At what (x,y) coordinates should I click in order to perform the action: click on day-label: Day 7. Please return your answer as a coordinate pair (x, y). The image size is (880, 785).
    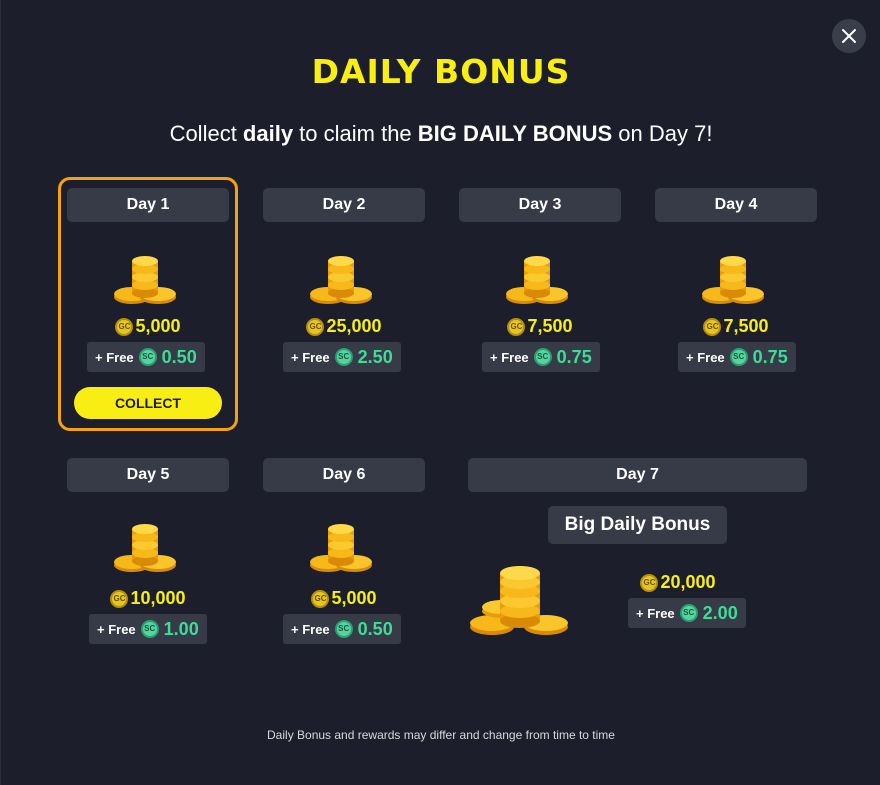
    Looking at the image, I should click on (637, 475).